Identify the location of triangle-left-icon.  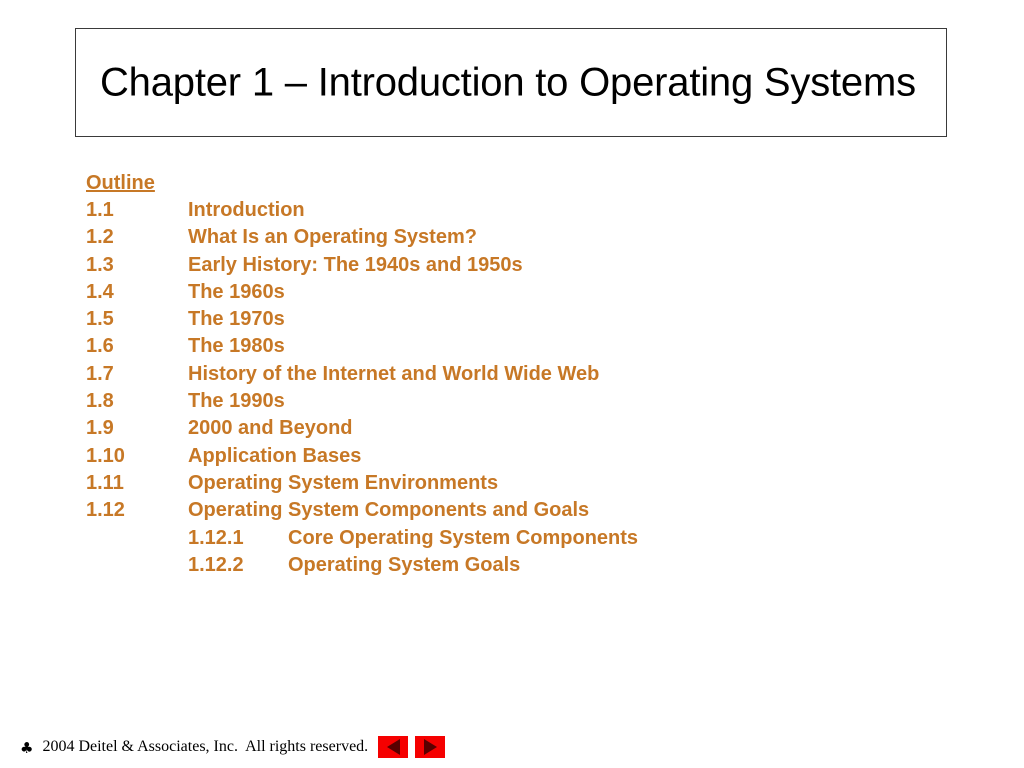
(393, 747).